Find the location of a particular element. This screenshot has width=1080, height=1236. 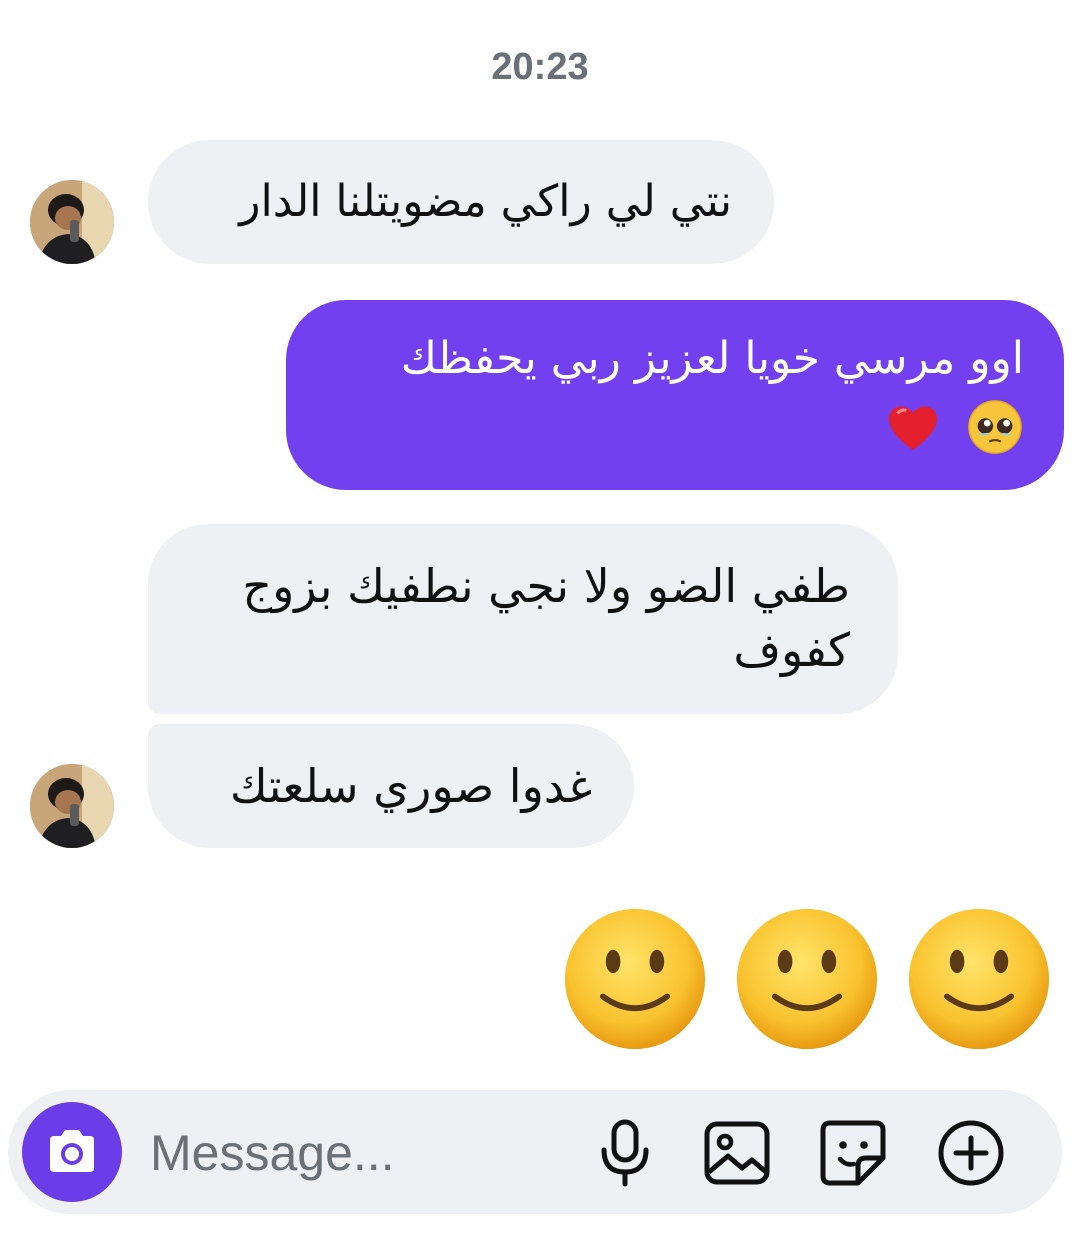

message-bubble-incoming: طفي الضو ولا نجي نطفيك بزوج كفوف is located at coordinates (523, 619).